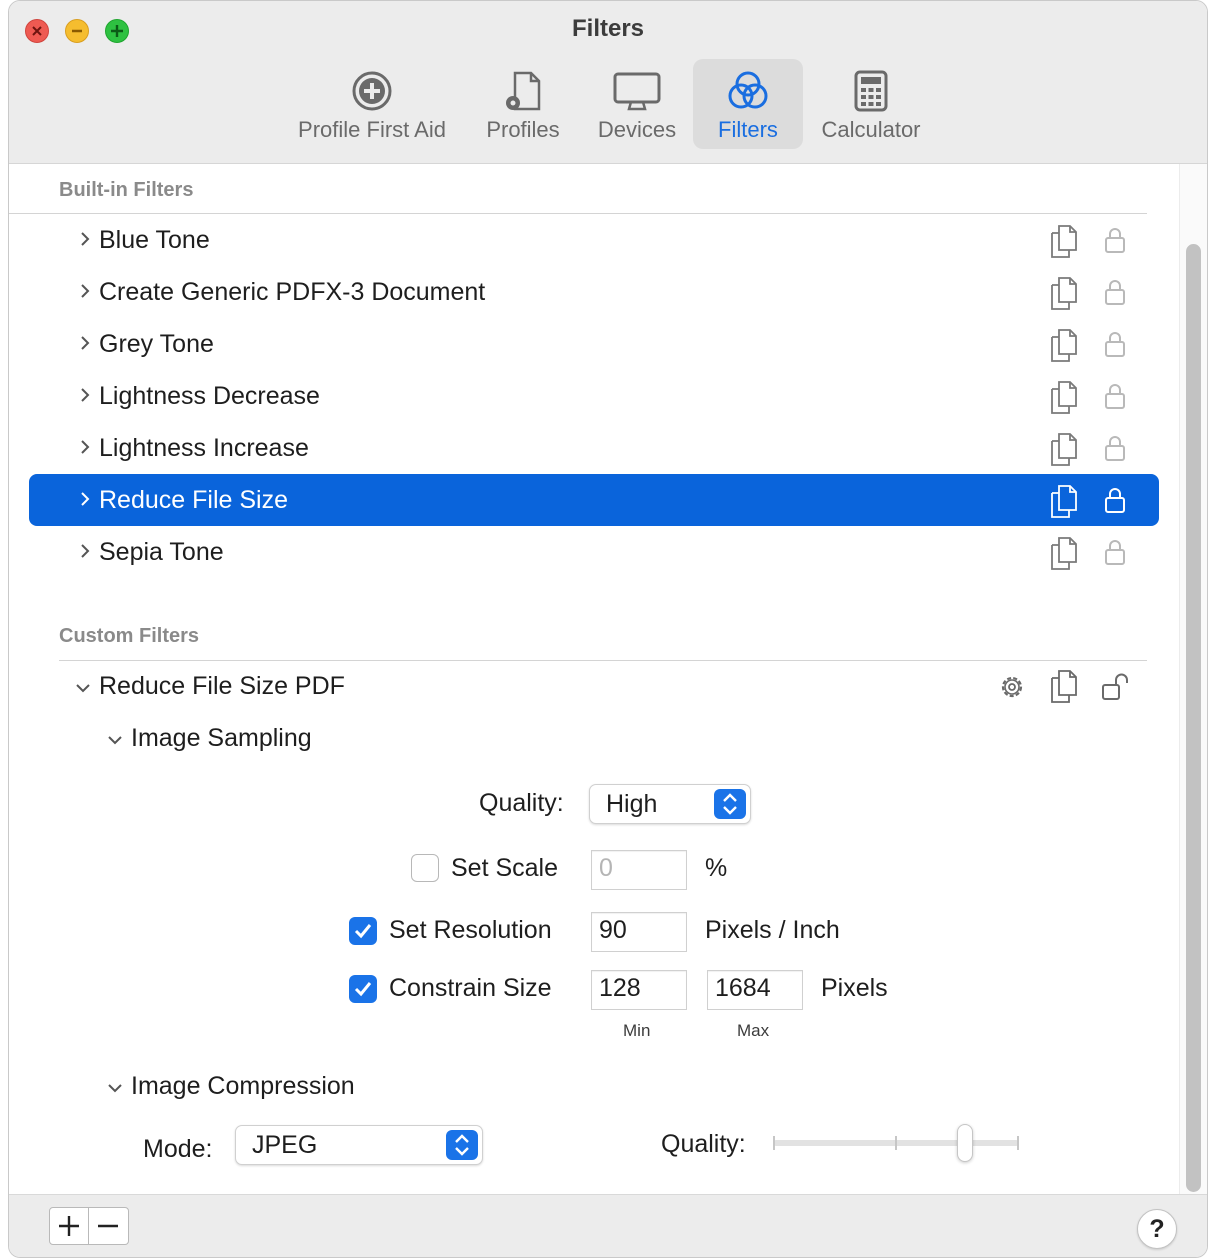 The image size is (1212, 1260). I want to click on minus-icon, so click(108, 1226).